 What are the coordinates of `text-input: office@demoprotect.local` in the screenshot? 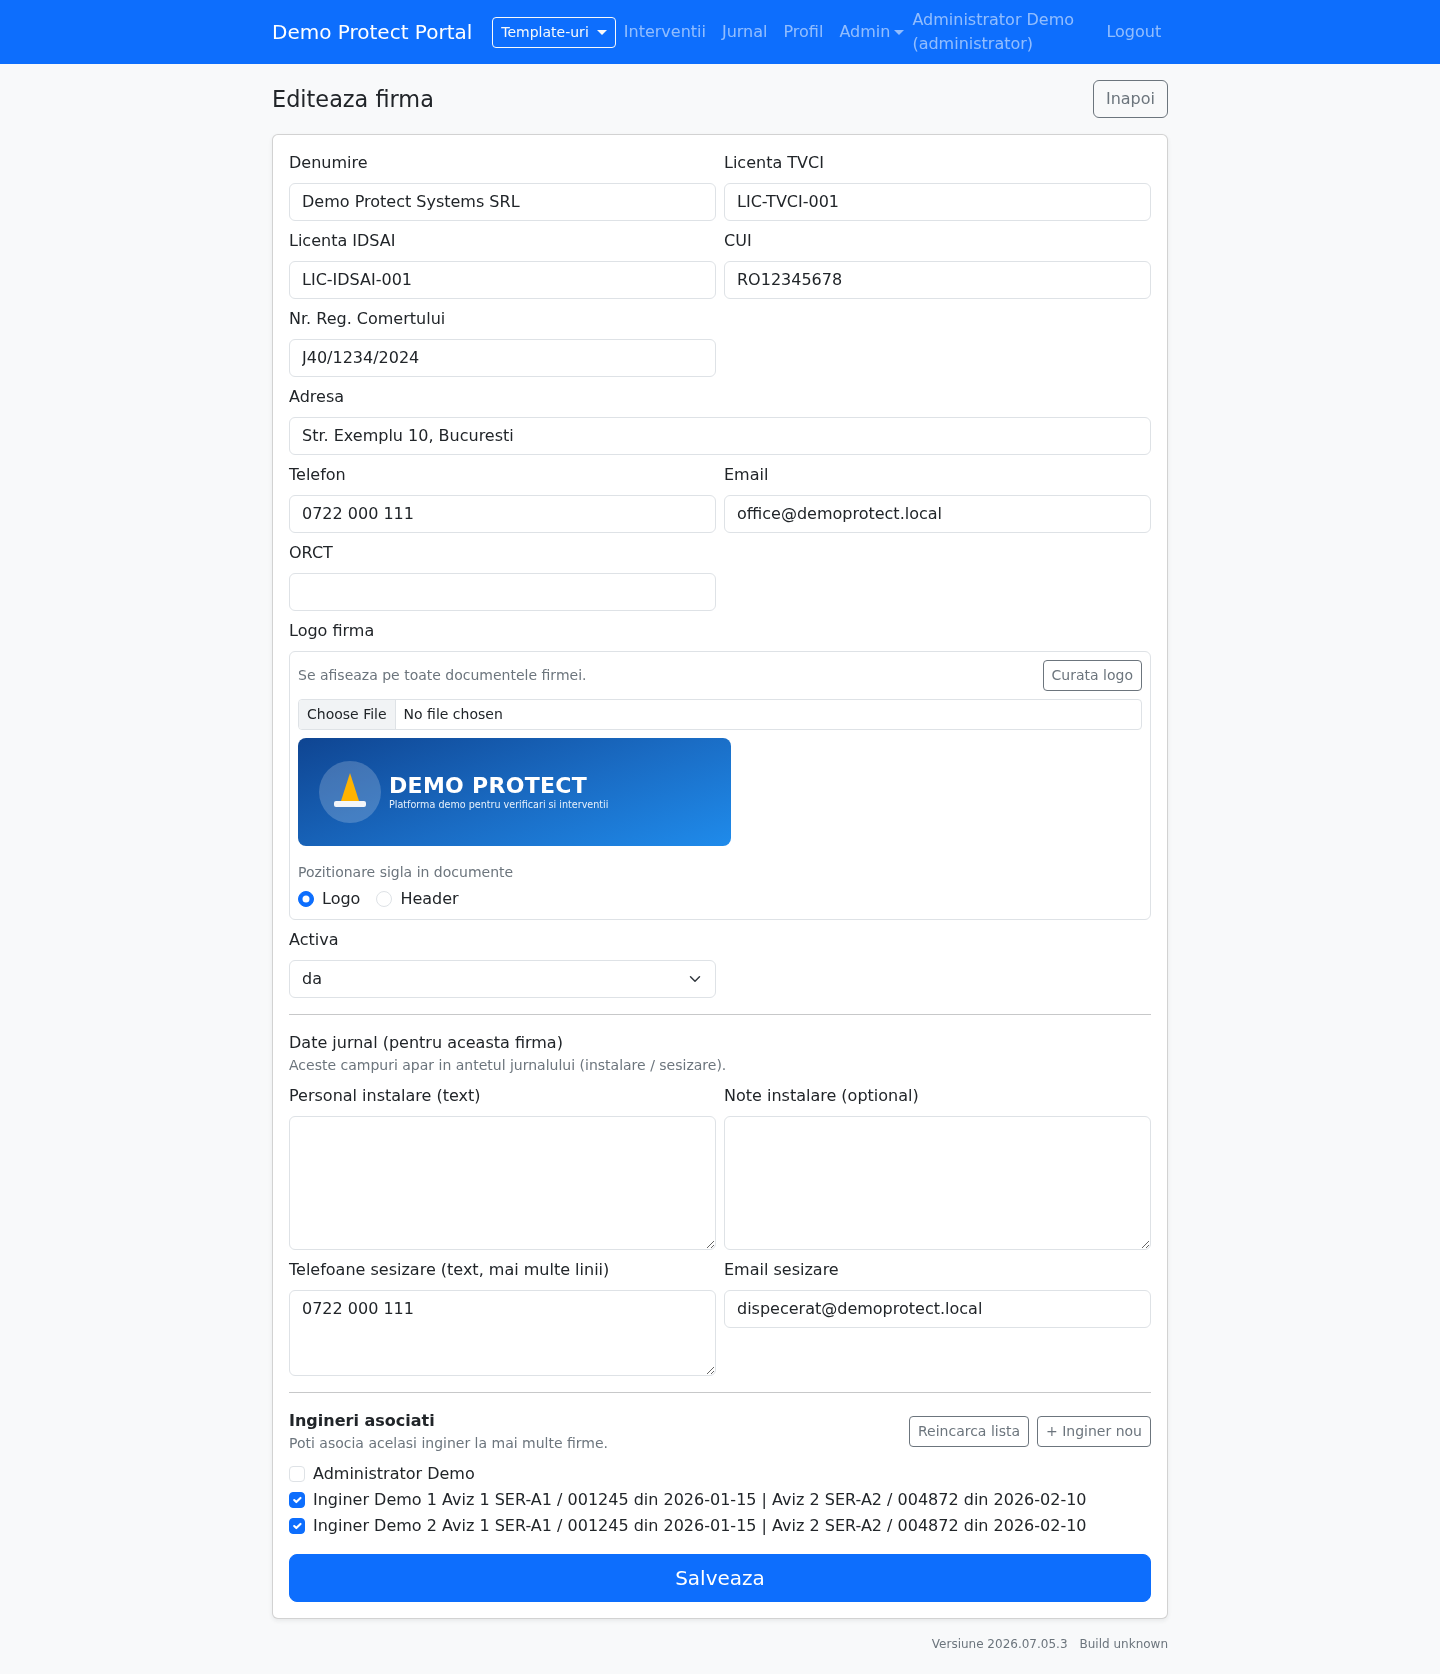 It's located at (937, 514).